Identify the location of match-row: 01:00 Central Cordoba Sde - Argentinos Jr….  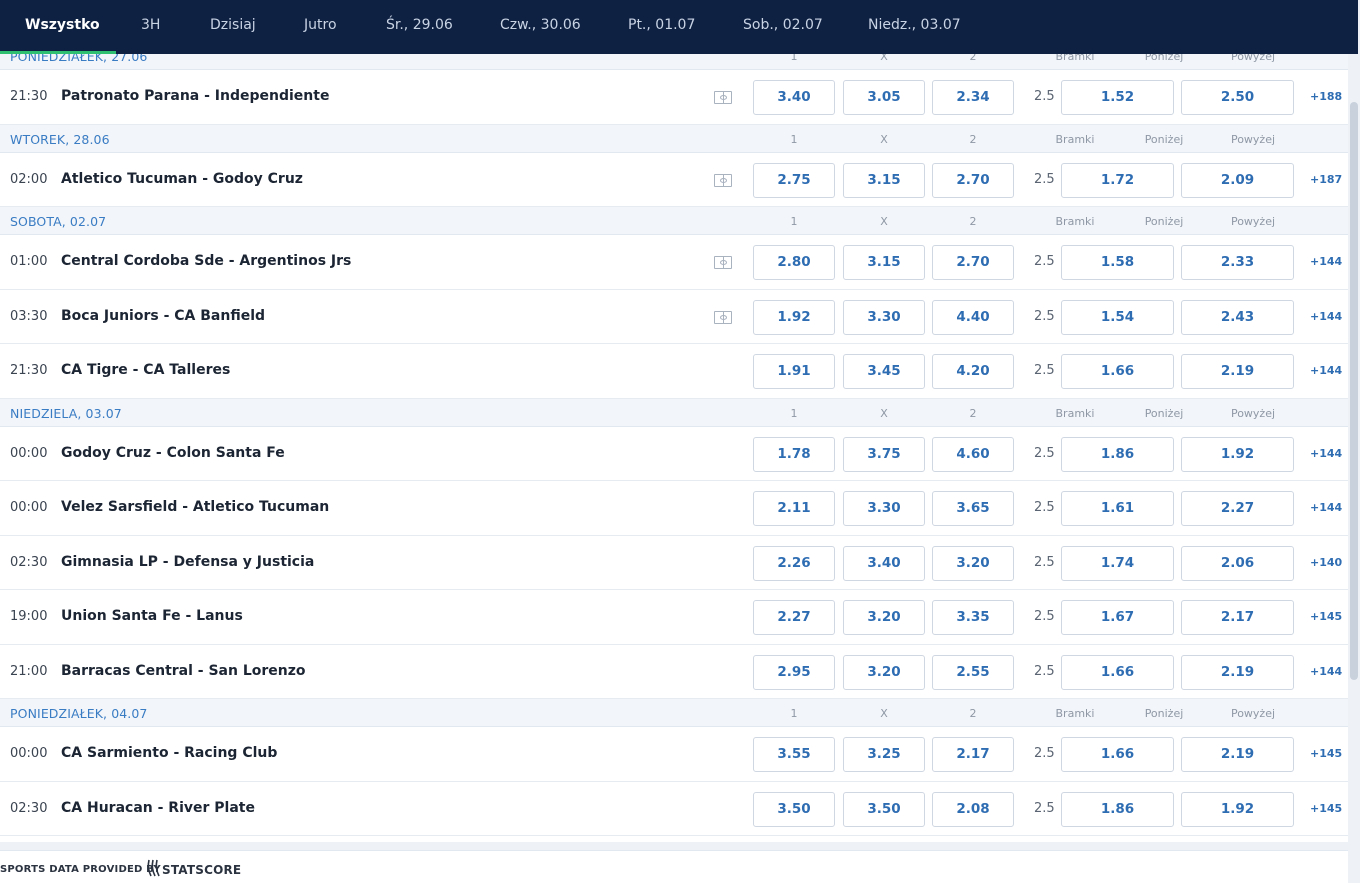
(674, 262).